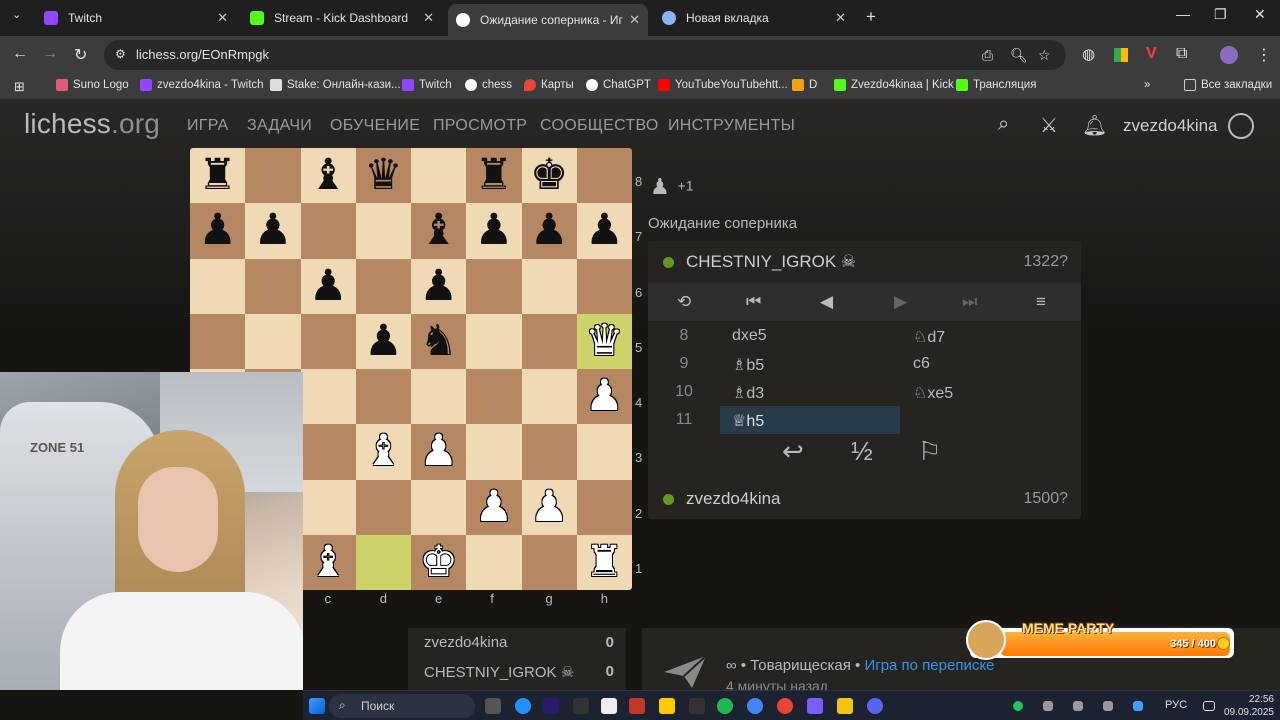 This screenshot has width=1280, height=720. Describe the element at coordinates (1088, 54) in the screenshot. I see `translate-icon: ◍` at that location.